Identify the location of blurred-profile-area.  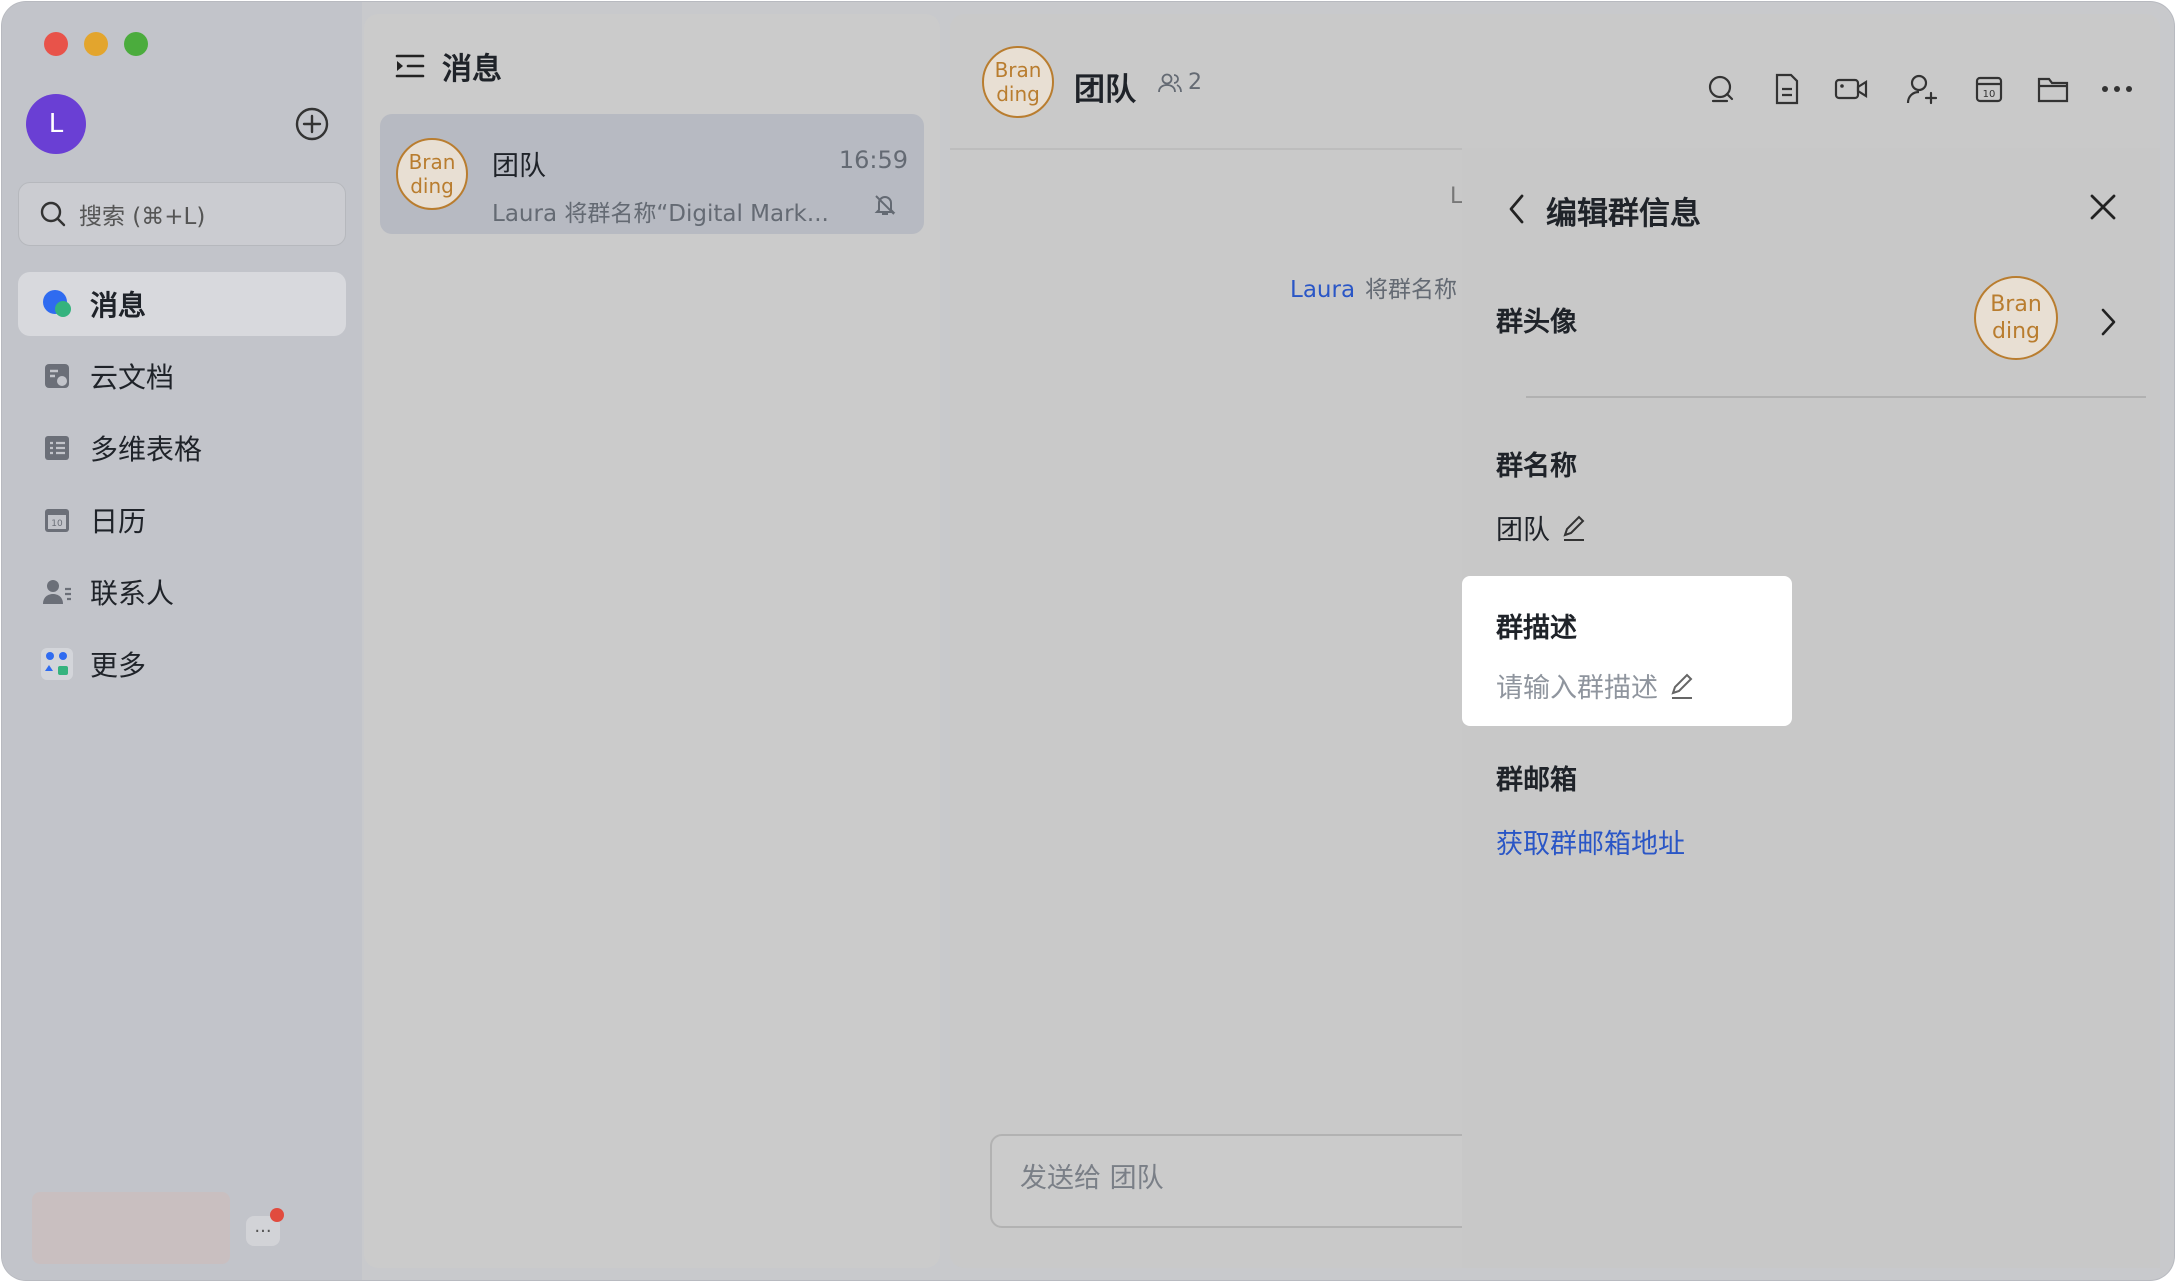
(131, 1228).